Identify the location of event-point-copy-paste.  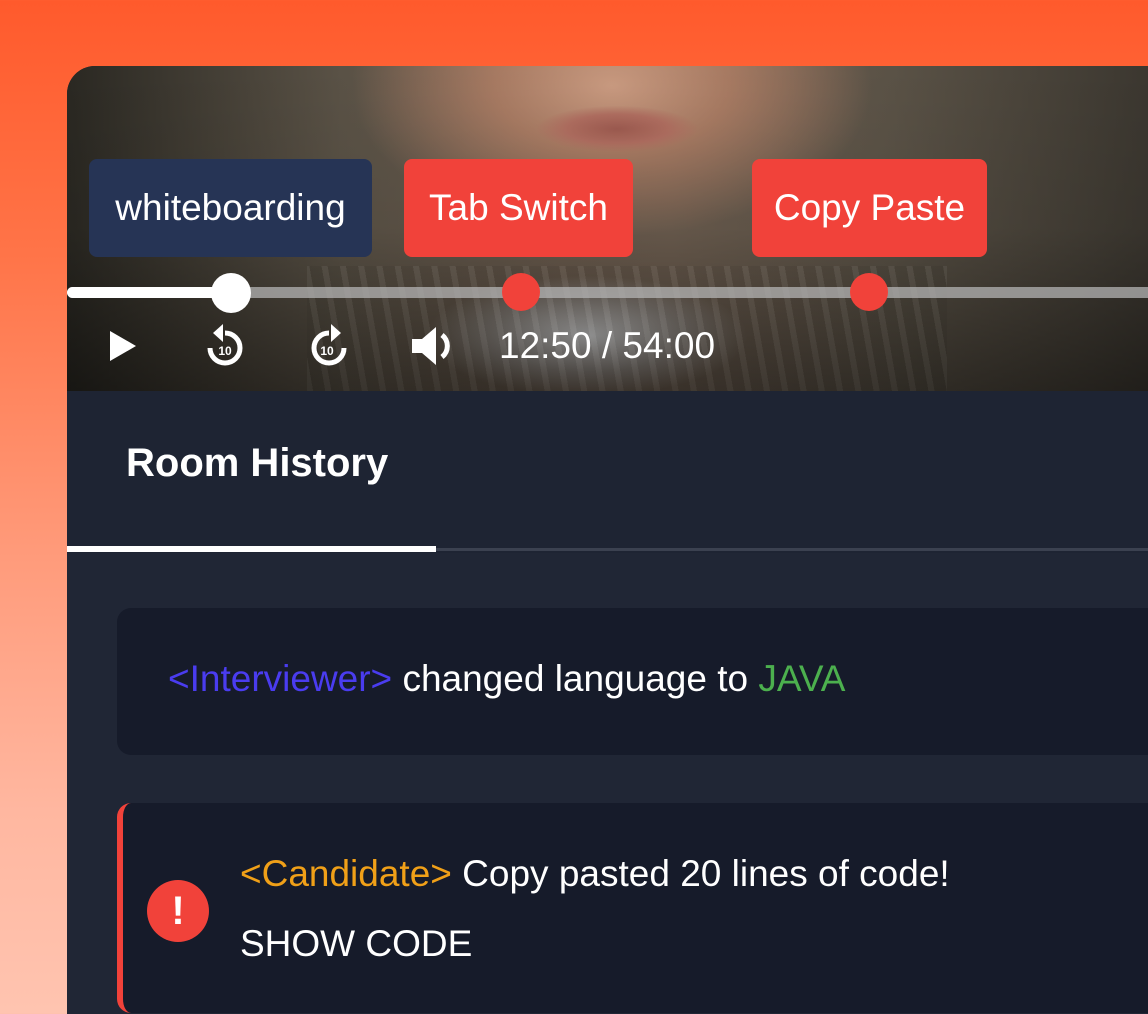
(868, 292).